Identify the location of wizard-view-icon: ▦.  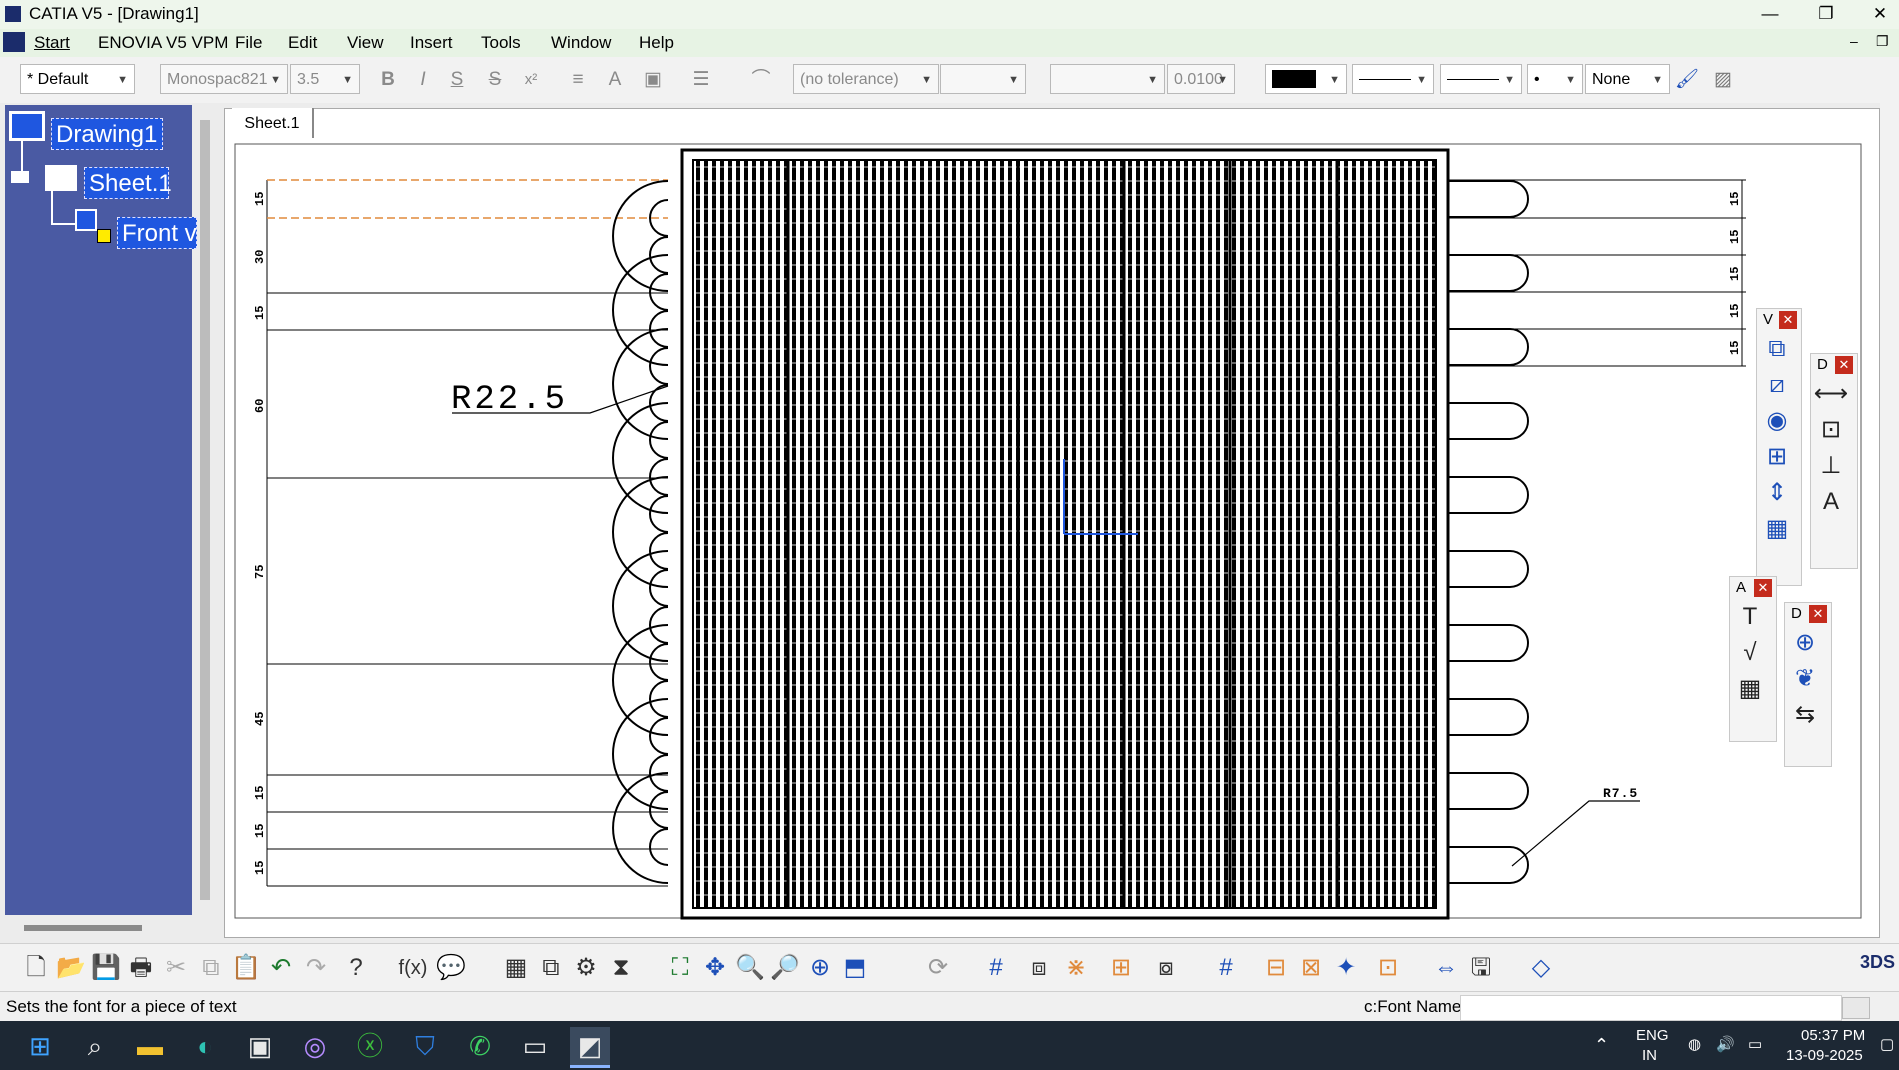
(1777, 529).